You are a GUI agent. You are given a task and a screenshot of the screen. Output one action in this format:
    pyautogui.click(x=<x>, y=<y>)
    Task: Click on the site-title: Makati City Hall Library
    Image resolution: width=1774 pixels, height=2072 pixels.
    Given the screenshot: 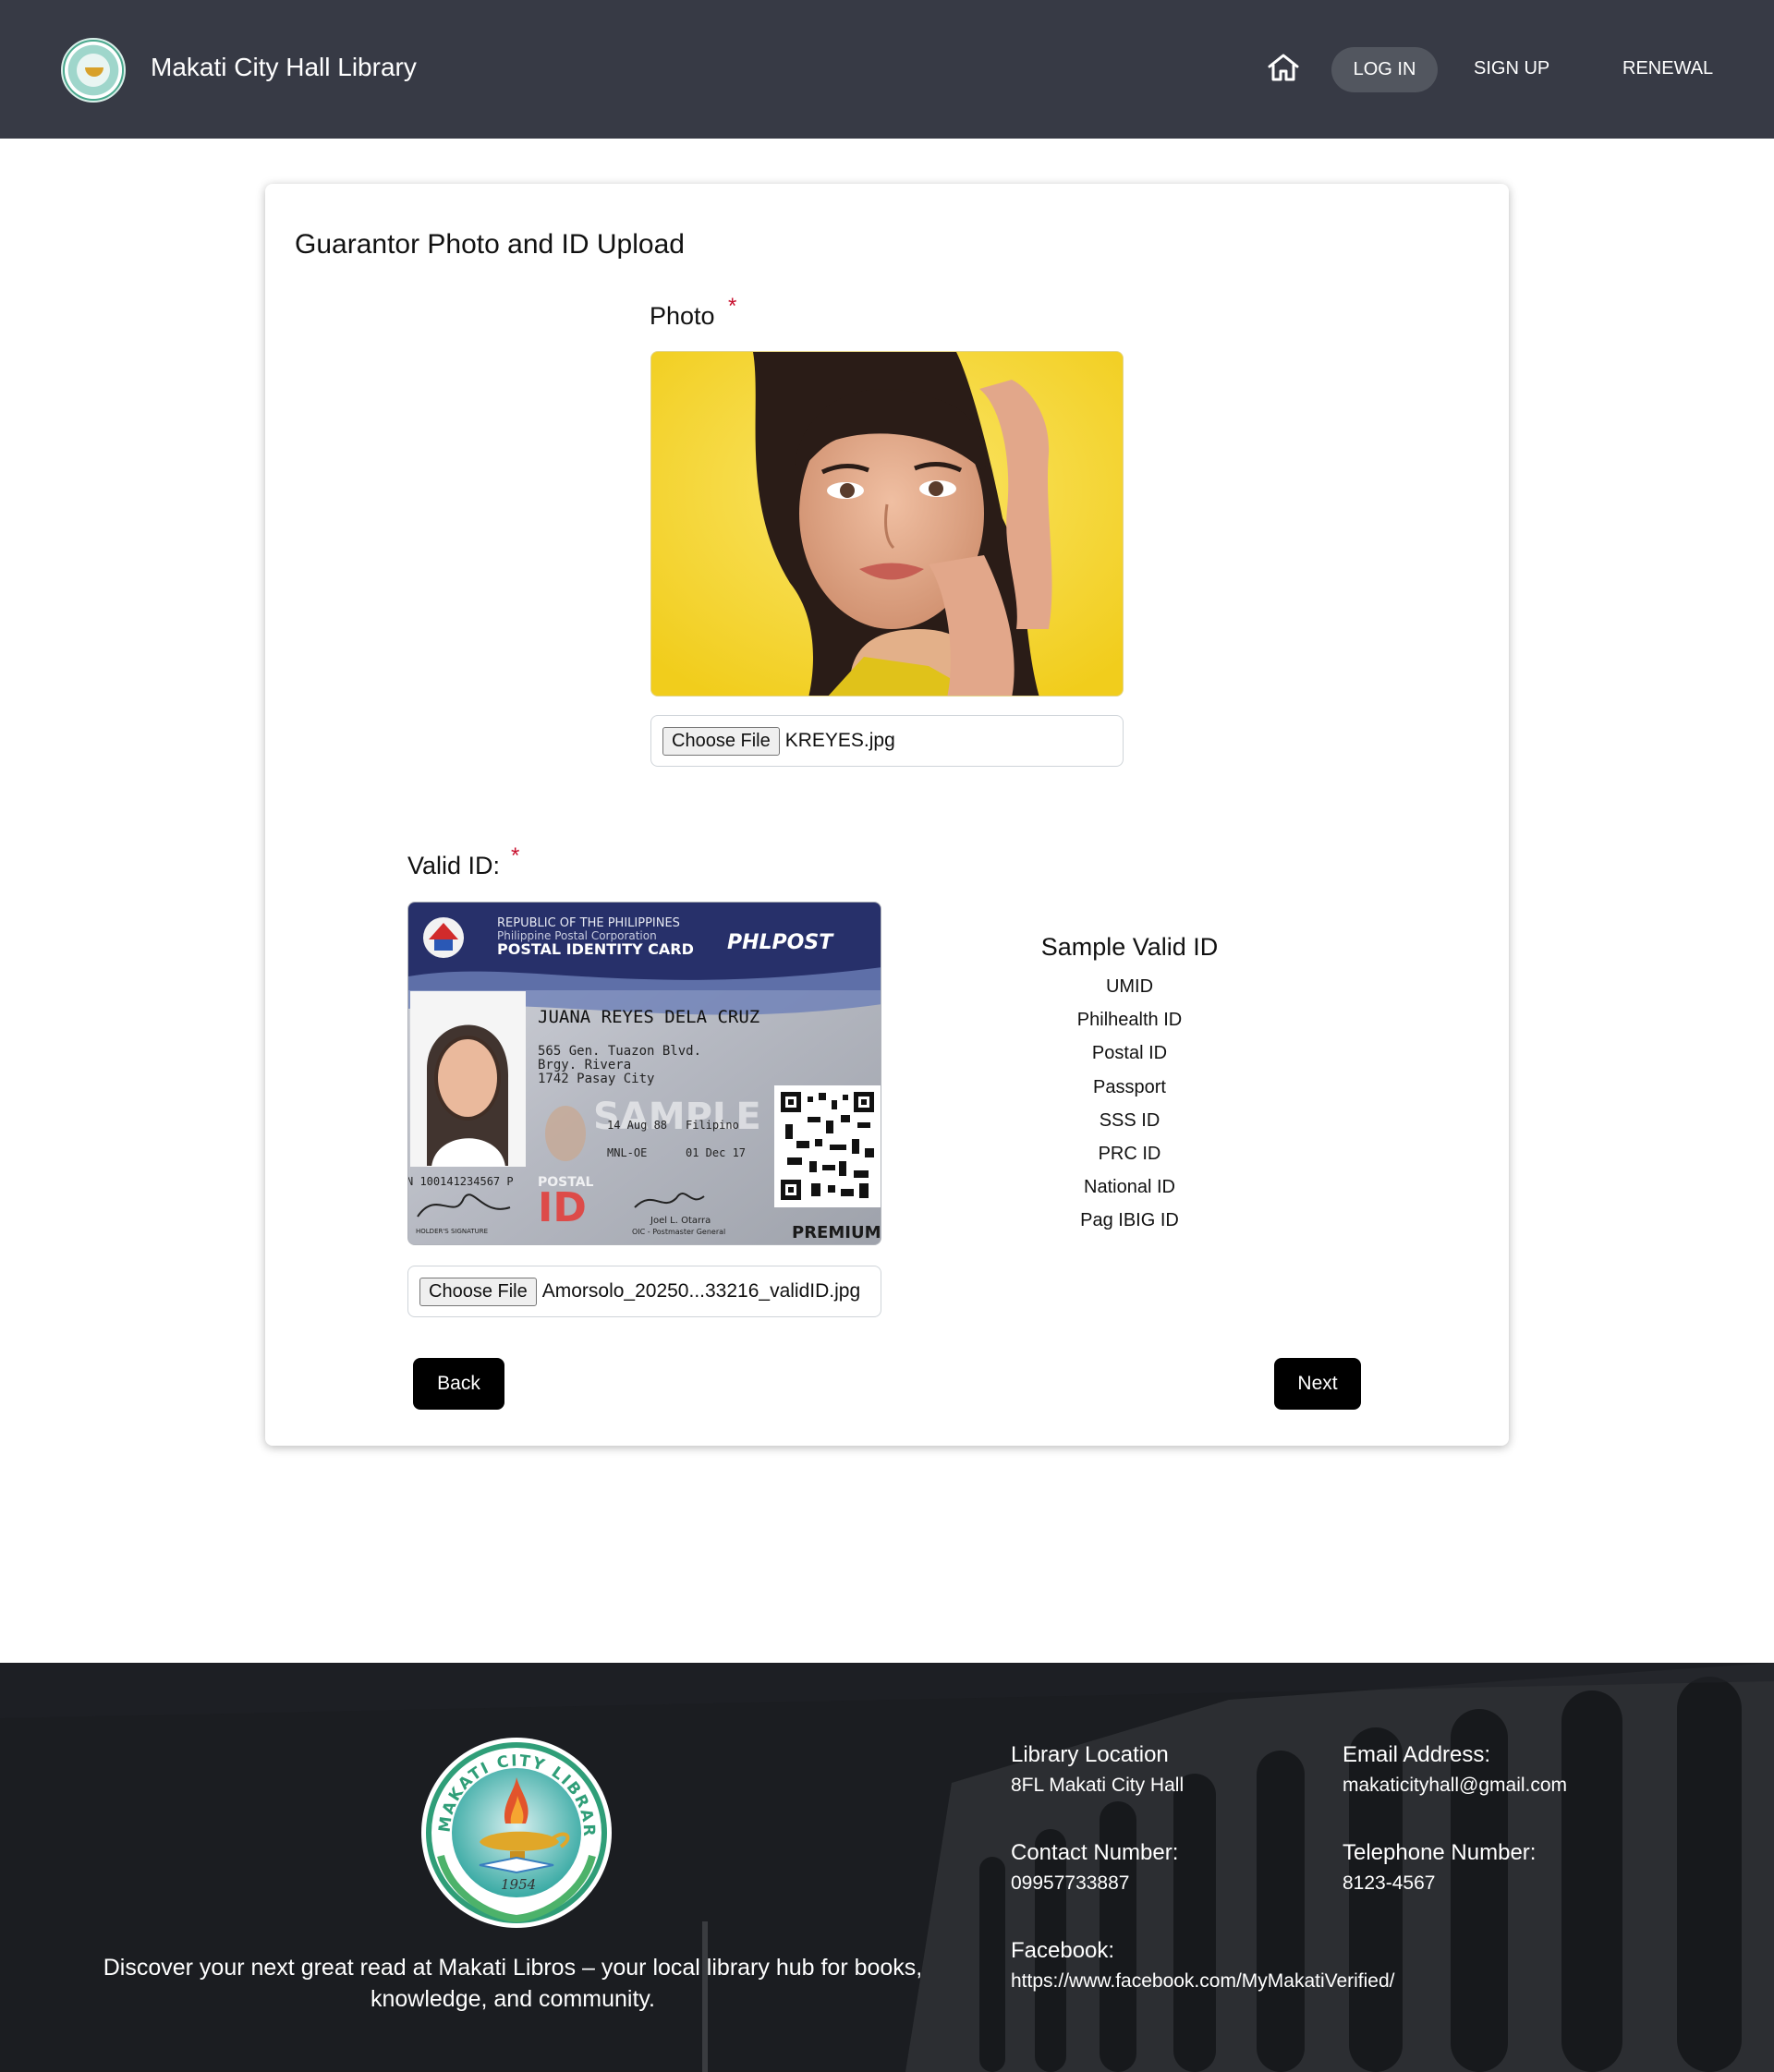 What is the action you would take?
    pyautogui.click(x=284, y=67)
    